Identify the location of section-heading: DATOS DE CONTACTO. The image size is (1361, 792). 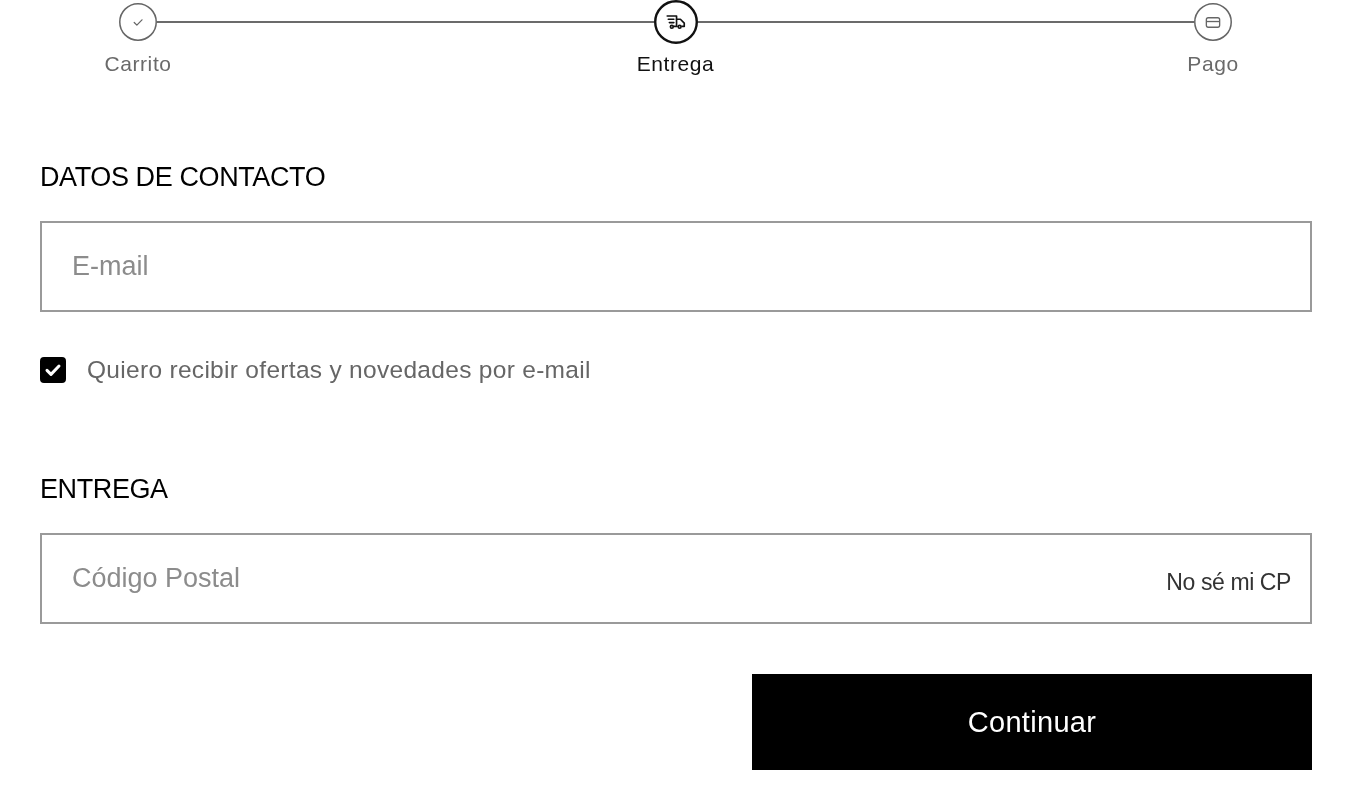
(183, 177).